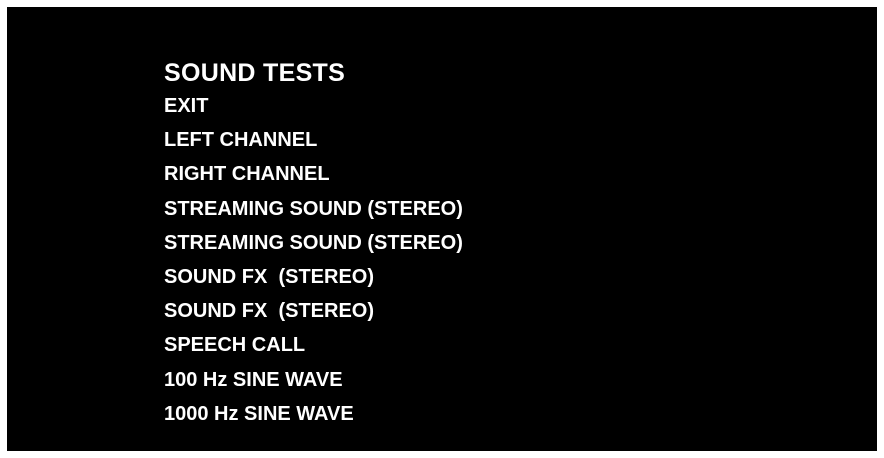 This screenshot has width=884, height=458. Describe the element at coordinates (313, 277) in the screenshot. I see `menu-item-sound-fx-1: SOUND FX (STEREO)` at that location.